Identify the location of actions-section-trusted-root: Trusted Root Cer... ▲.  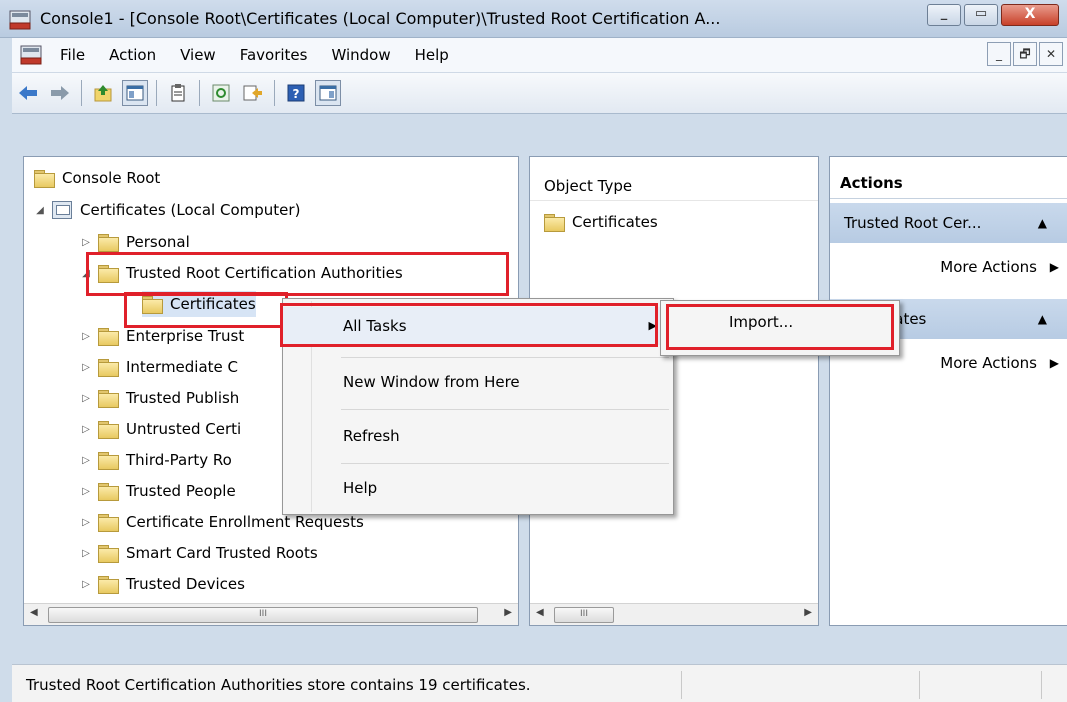
(948, 223).